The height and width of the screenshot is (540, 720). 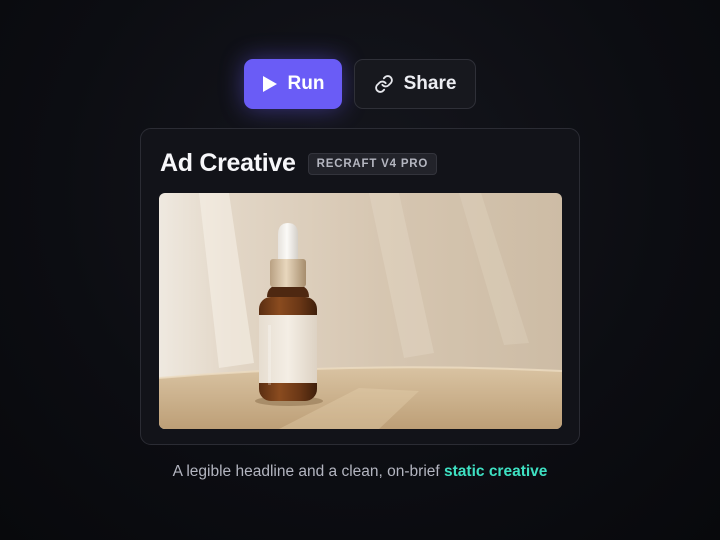 I want to click on share-button: Share, so click(x=415, y=84).